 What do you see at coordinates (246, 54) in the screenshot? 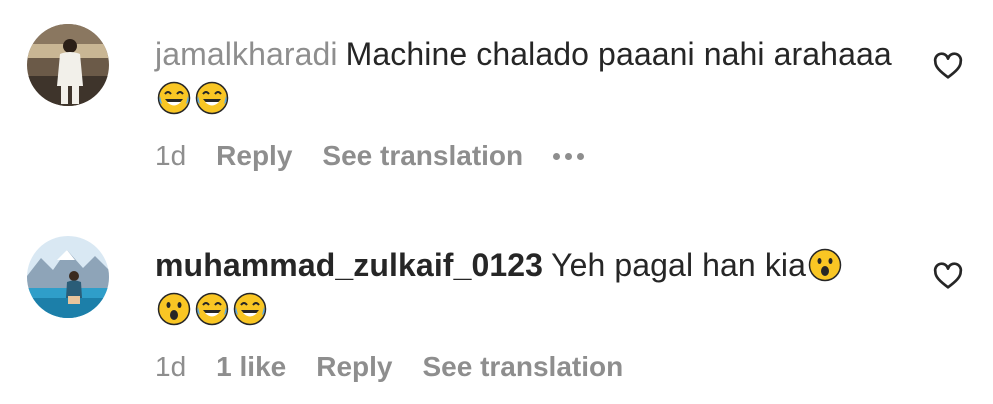
I see `comment-username: jamalkharadi` at bounding box center [246, 54].